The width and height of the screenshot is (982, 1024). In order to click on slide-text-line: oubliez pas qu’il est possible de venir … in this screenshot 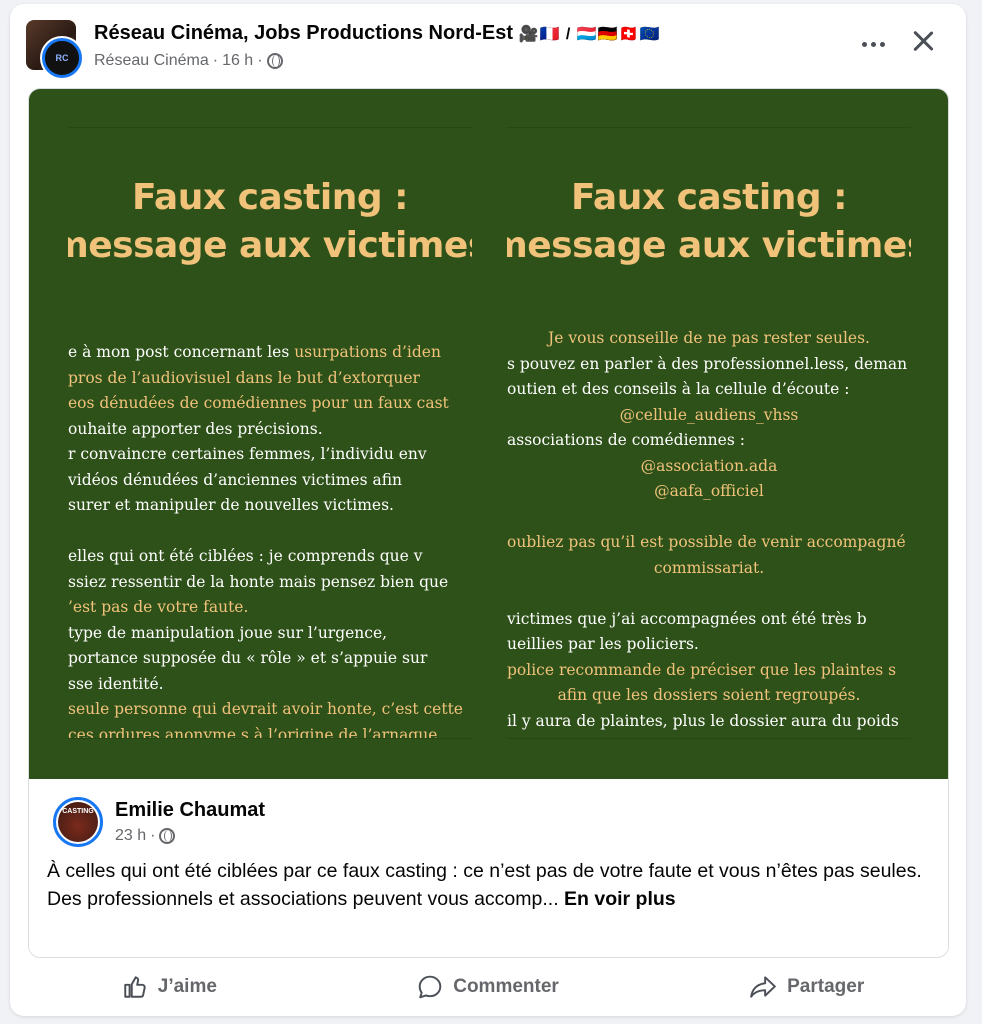, I will do `click(709, 543)`.